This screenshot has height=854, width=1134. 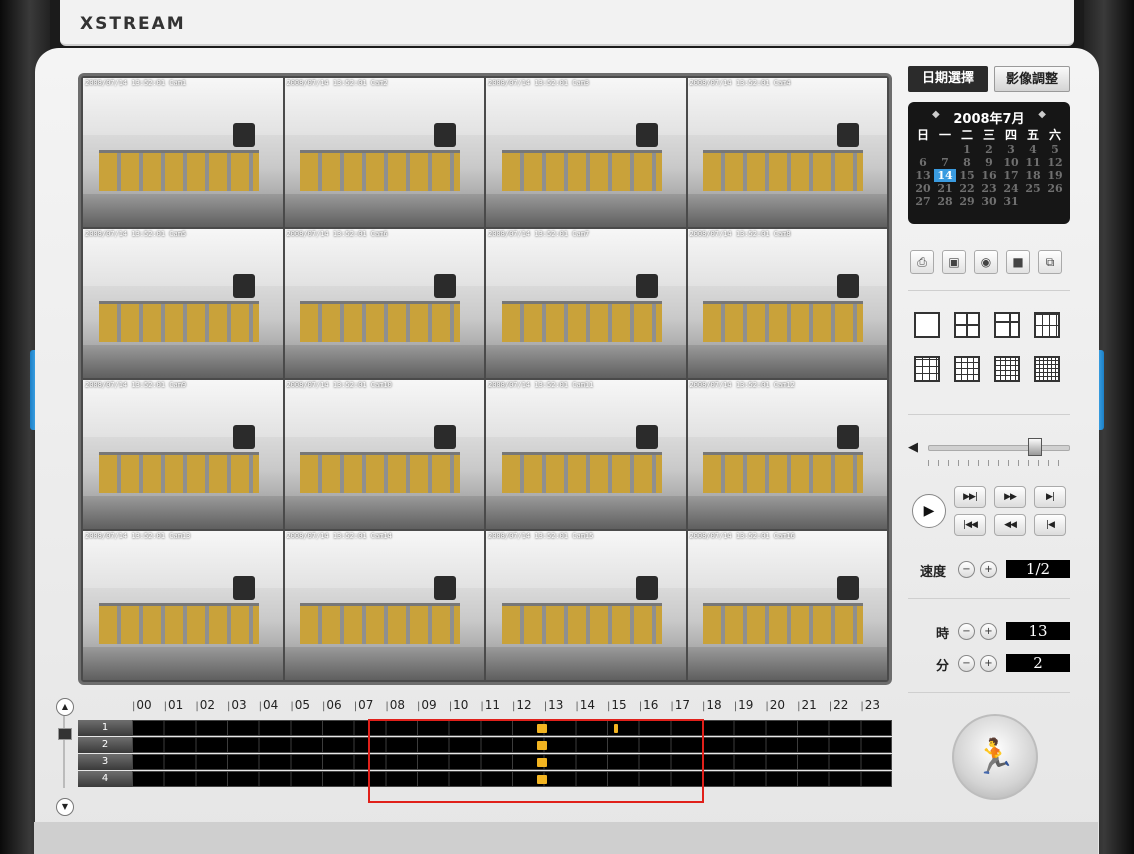 What do you see at coordinates (384, 605) in the screenshot?
I see `camera-tile: 2008/07/14 13:52:01 Cam14` at bounding box center [384, 605].